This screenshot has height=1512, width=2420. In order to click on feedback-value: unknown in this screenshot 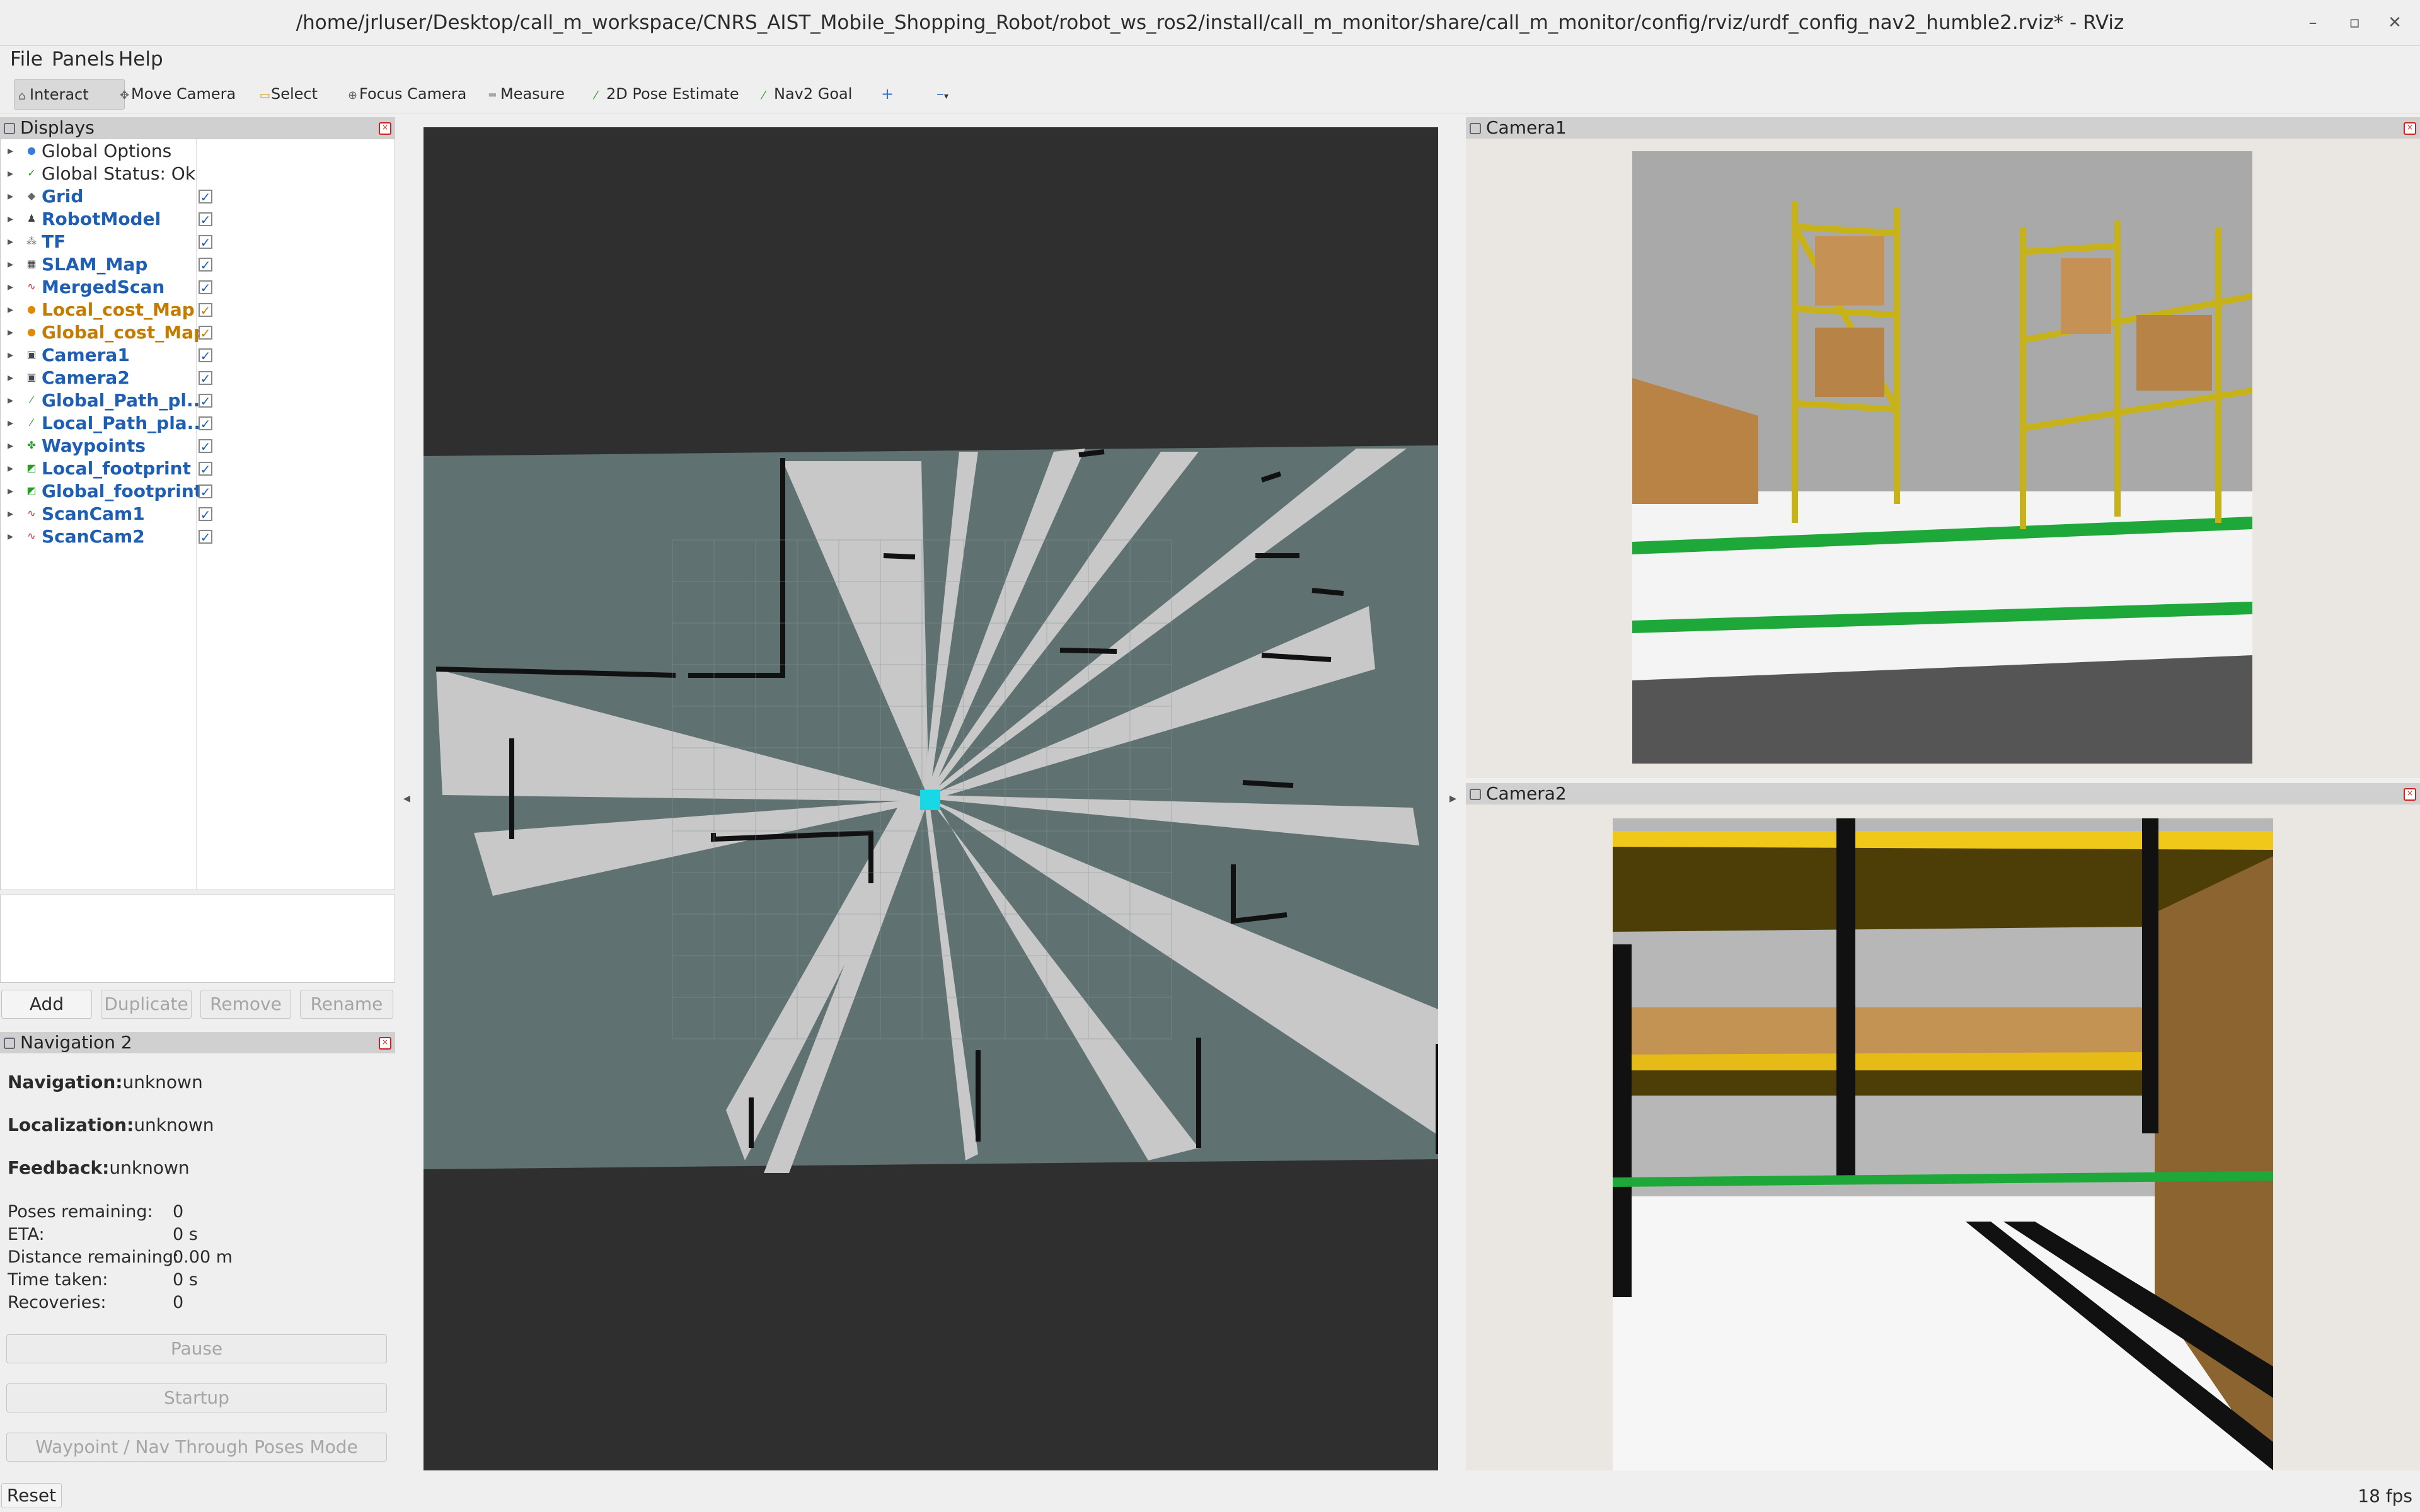, I will do `click(149, 1167)`.